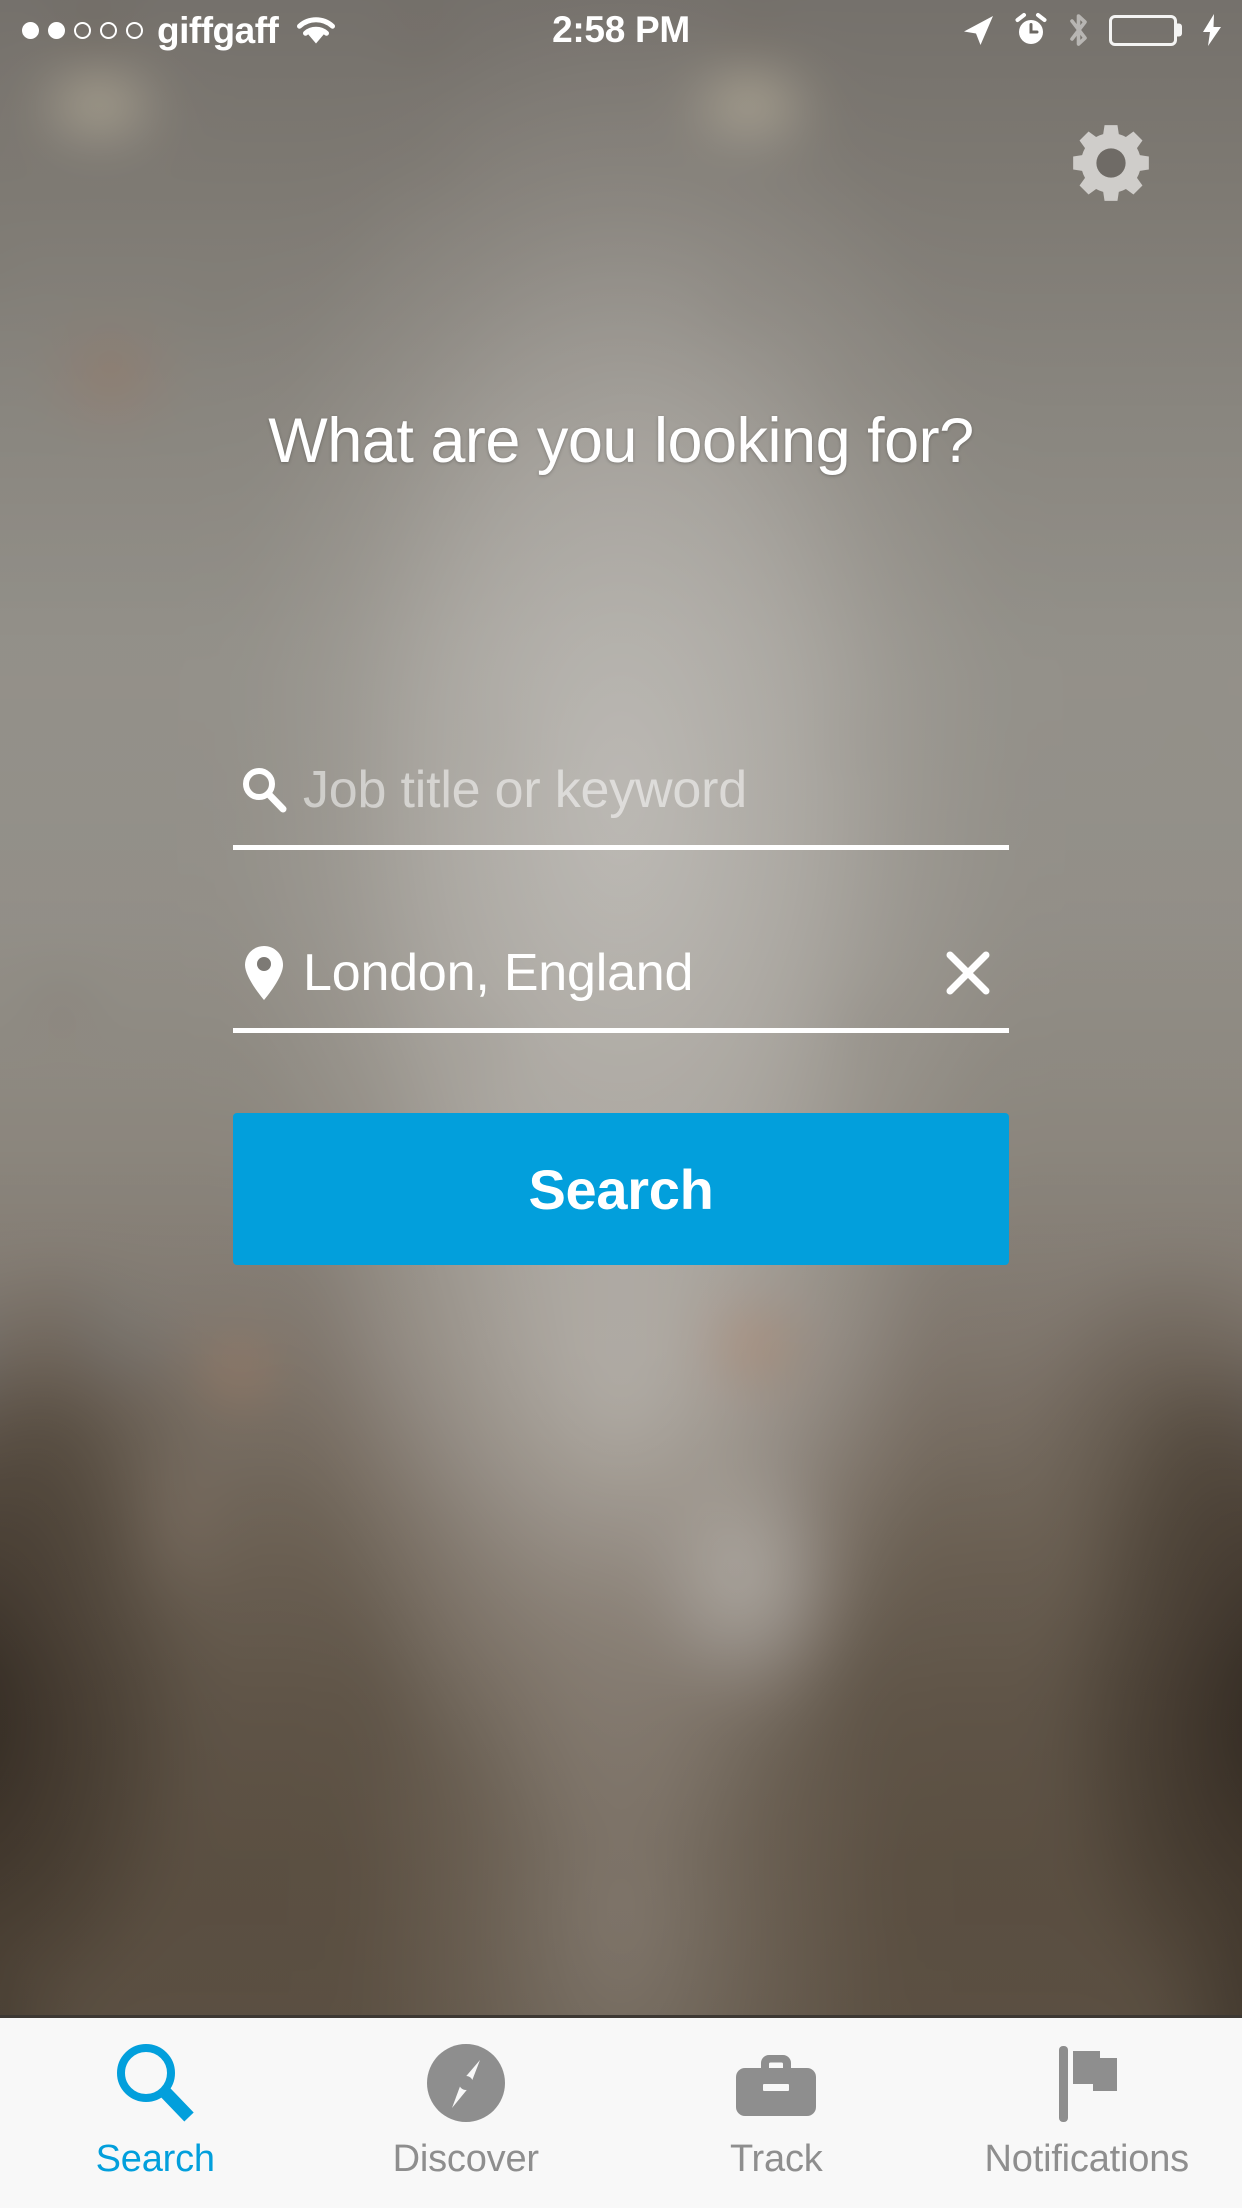 This screenshot has height=2208, width=1242. I want to click on location-input: London, England, so click(617, 973).